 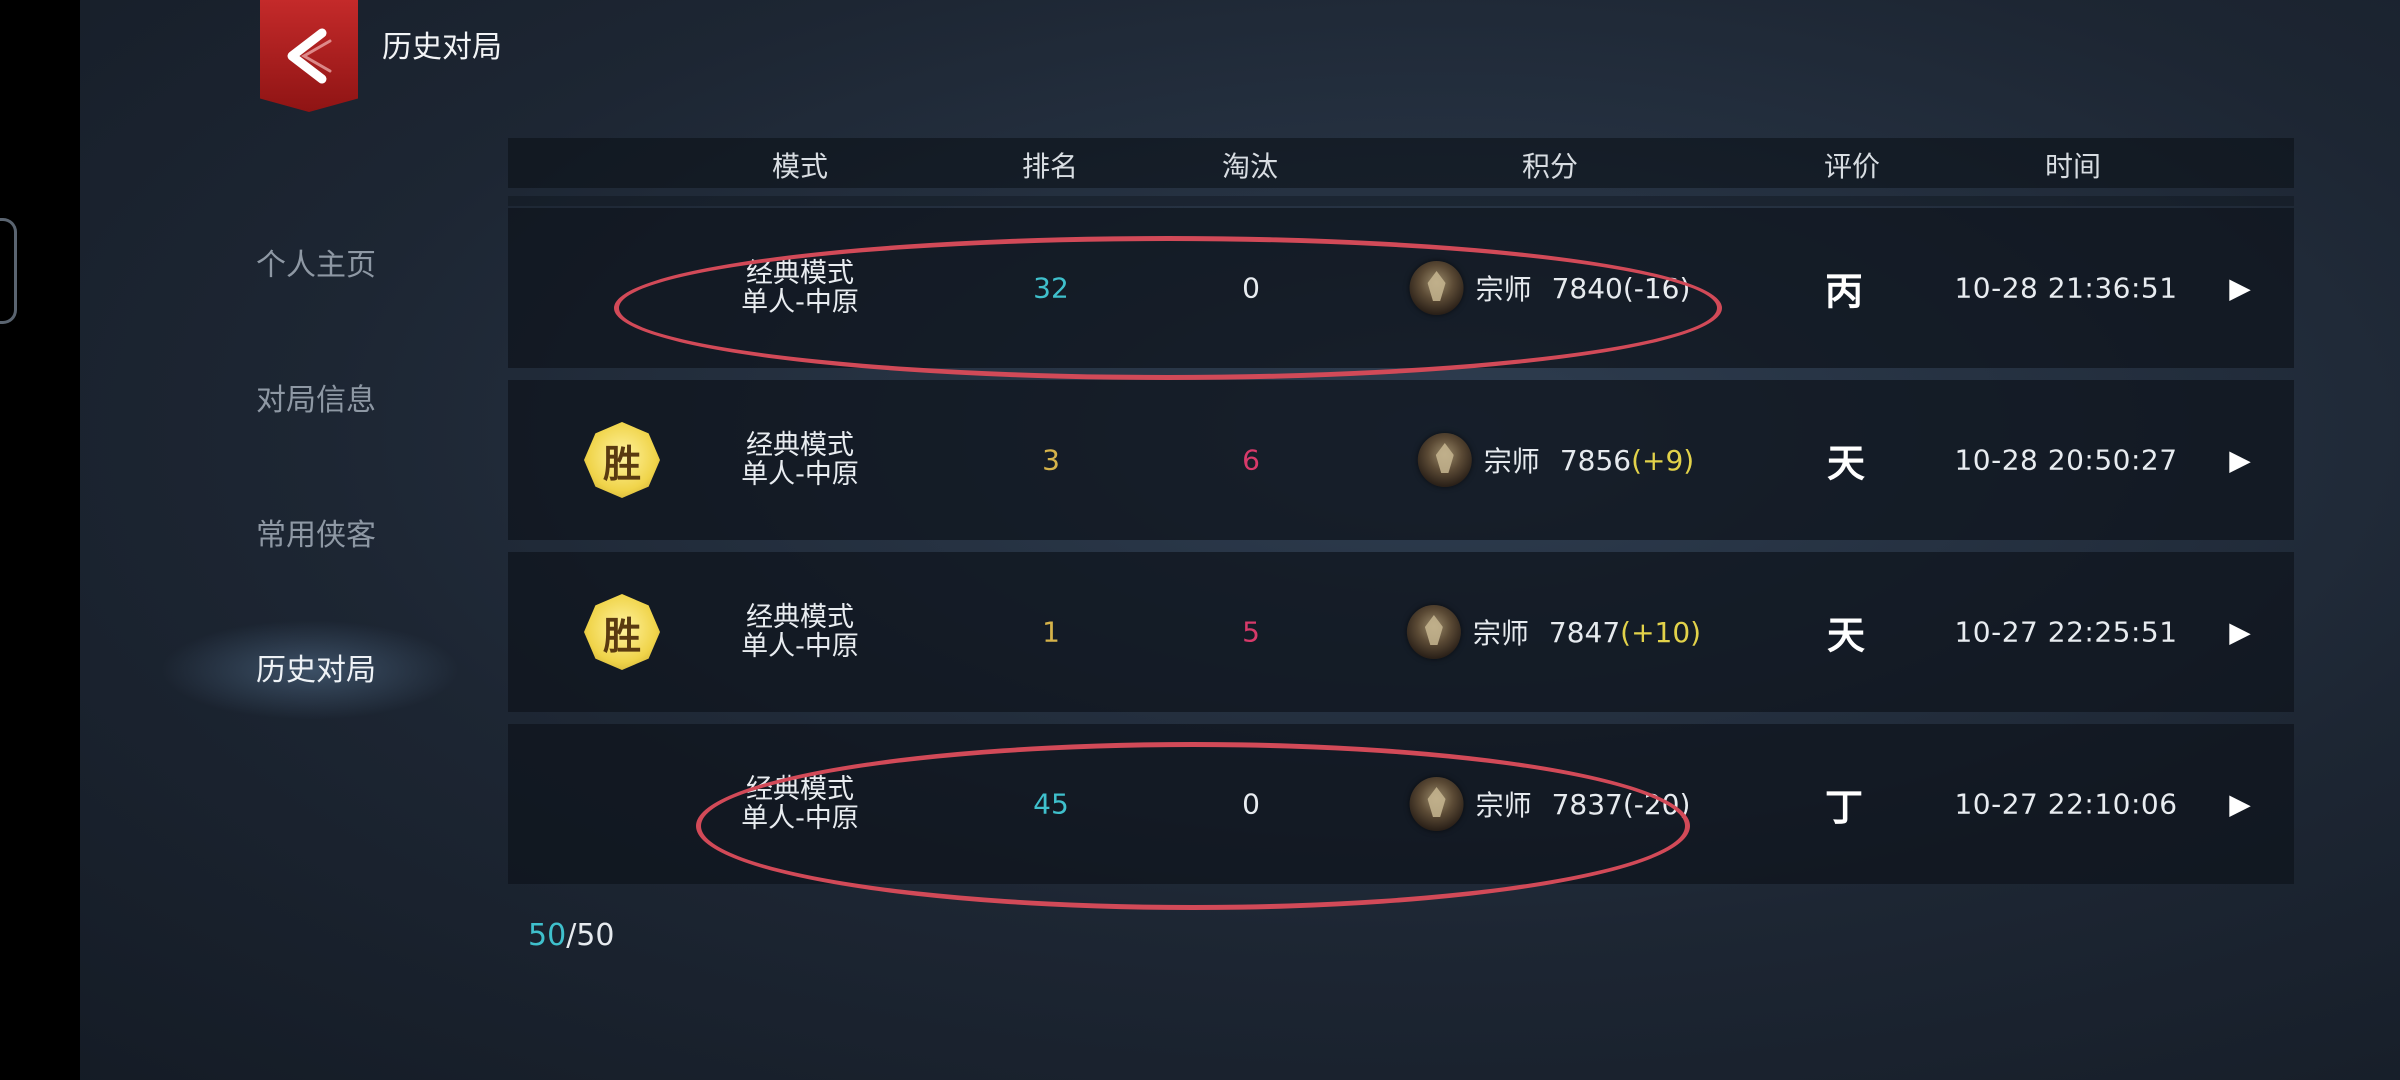 I want to click on pager-total: 50, so click(x=595, y=935).